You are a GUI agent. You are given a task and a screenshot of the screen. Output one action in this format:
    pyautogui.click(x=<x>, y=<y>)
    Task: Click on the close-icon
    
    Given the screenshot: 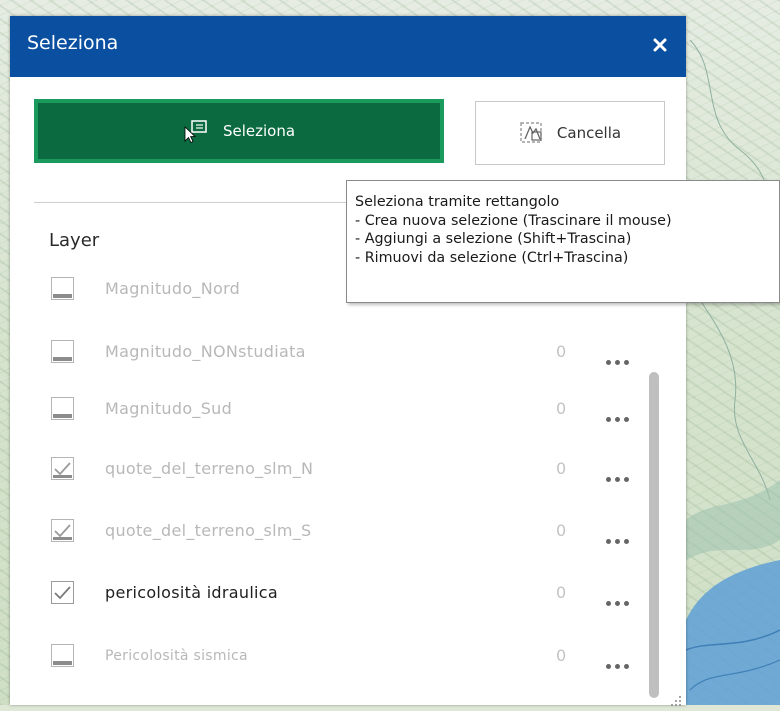 What is the action you would take?
    pyautogui.click(x=660, y=45)
    